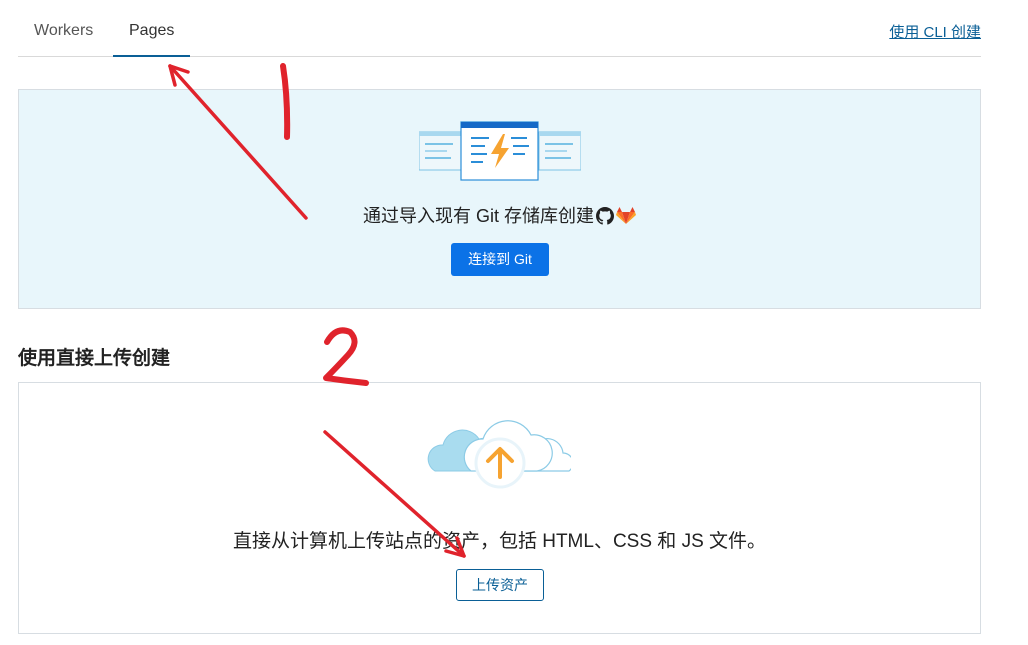 The height and width of the screenshot is (645, 1028). What do you see at coordinates (935, 31) in the screenshot?
I see `create-with-cli-link: 使用 CLI 创建` at bounding box center [935, 31].